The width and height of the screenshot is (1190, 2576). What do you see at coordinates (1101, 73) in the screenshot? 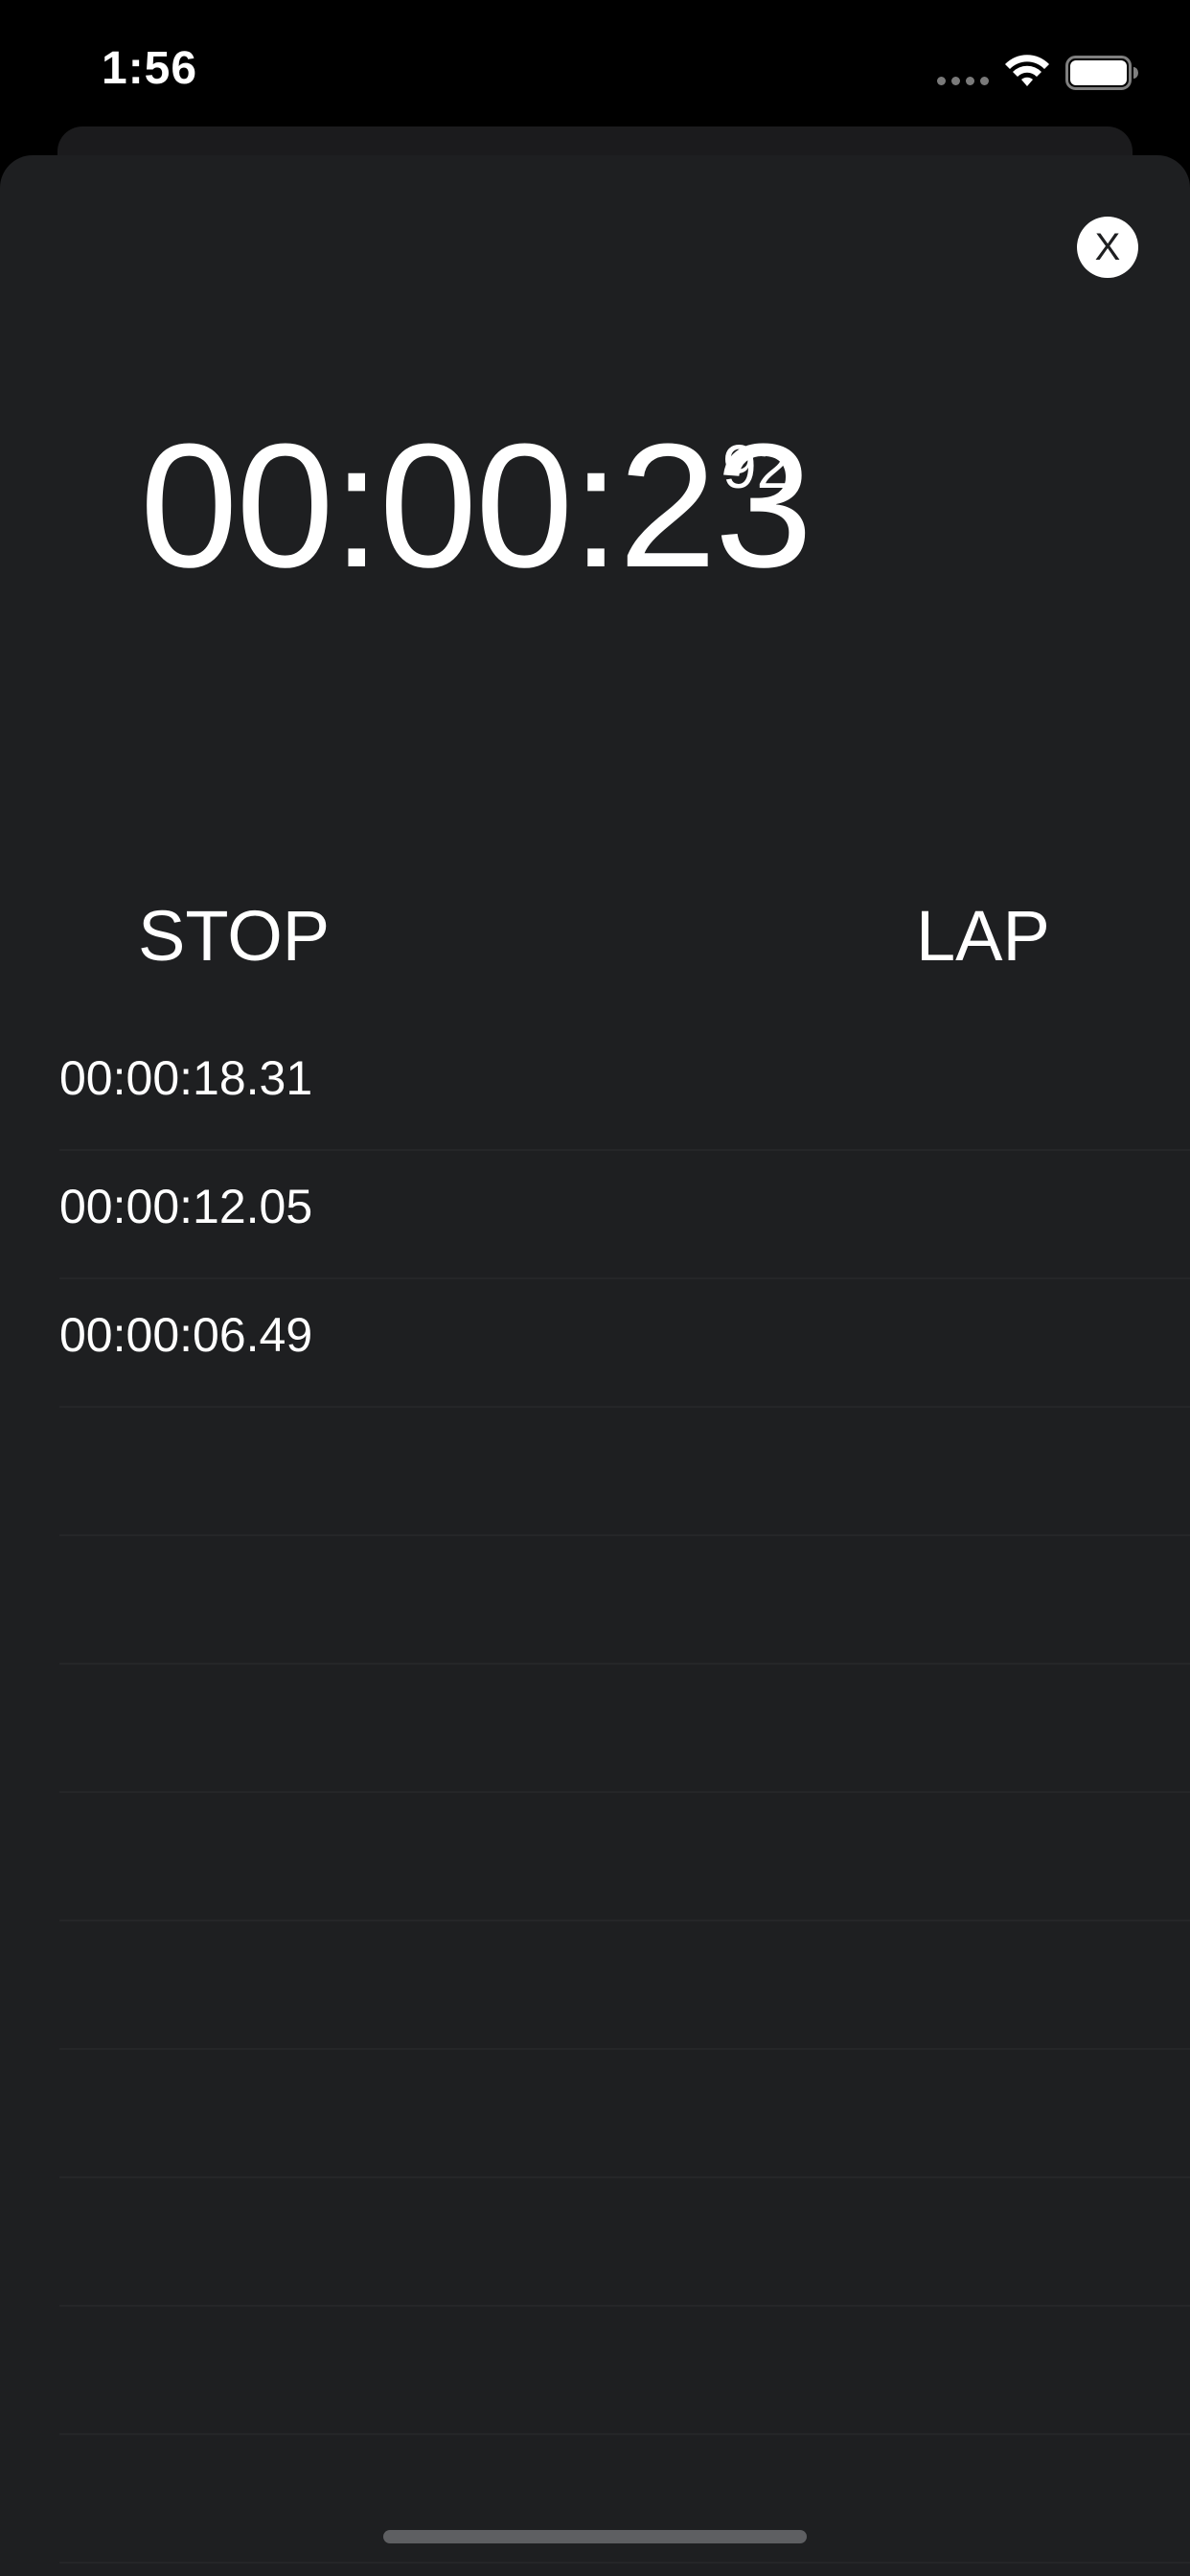
I see `battery-icon` at bounding box center [1101, 73].